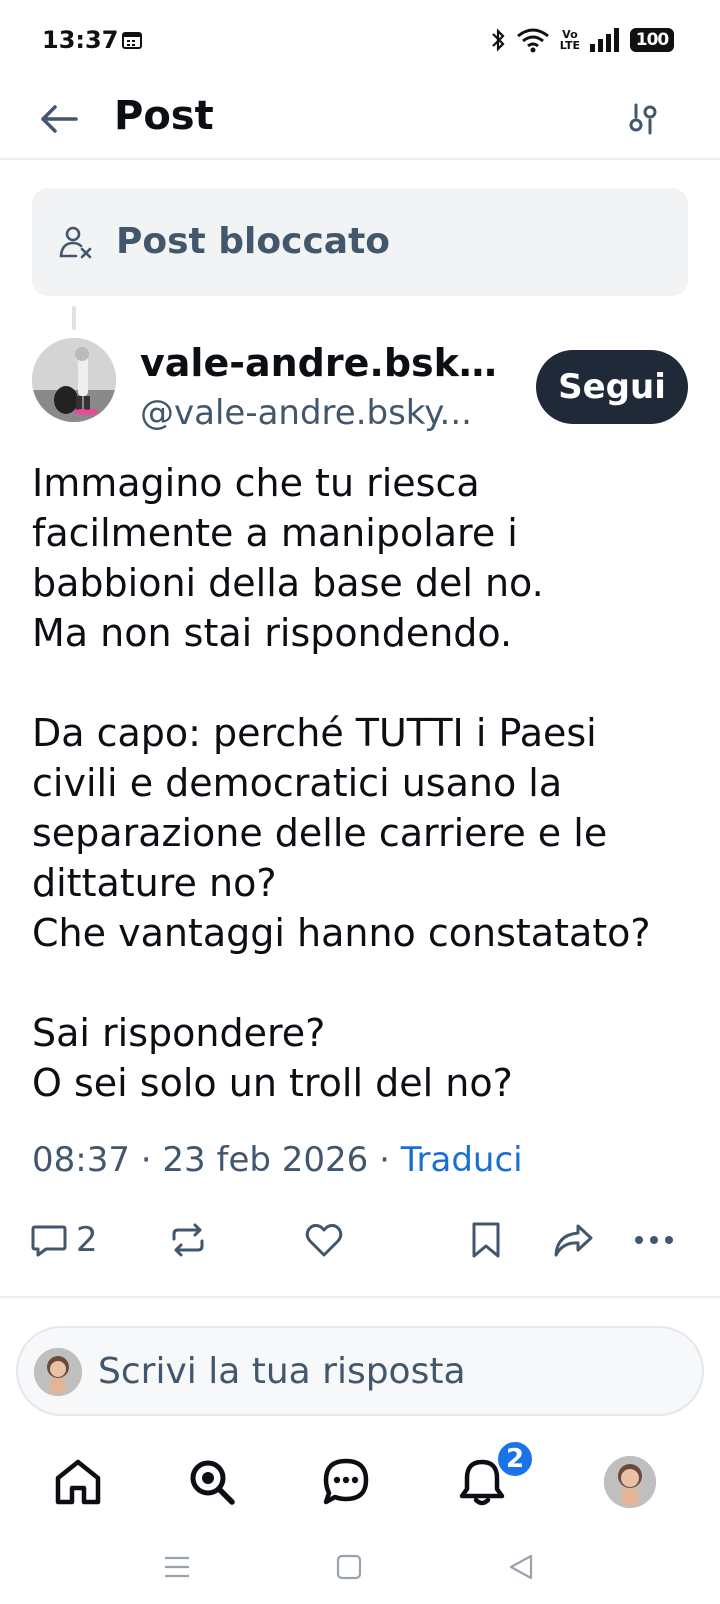 The width and height of the screenshot is (720, 1604). Describe the element at coordinates (515, 1459) in the screenshot. I see `notifications-badge: 2` at that location.